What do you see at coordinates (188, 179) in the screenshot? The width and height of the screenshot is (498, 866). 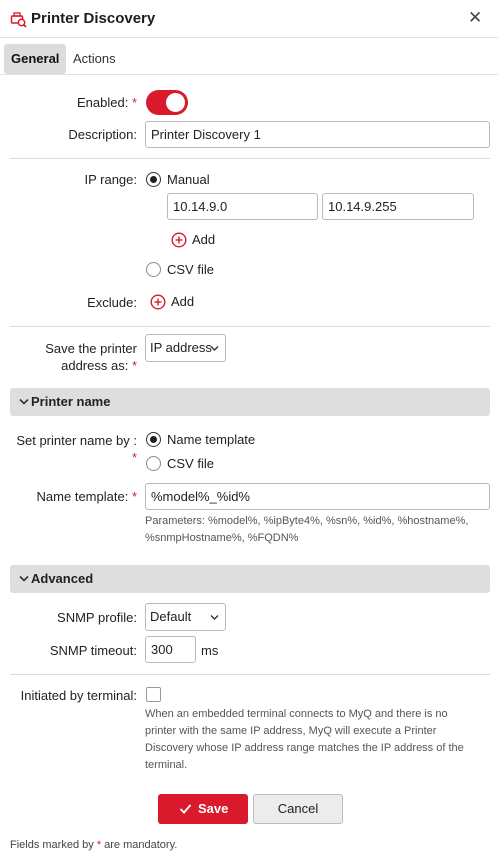 I see `ip-range-manual-label: Manual` at bounding box center [188, 179].